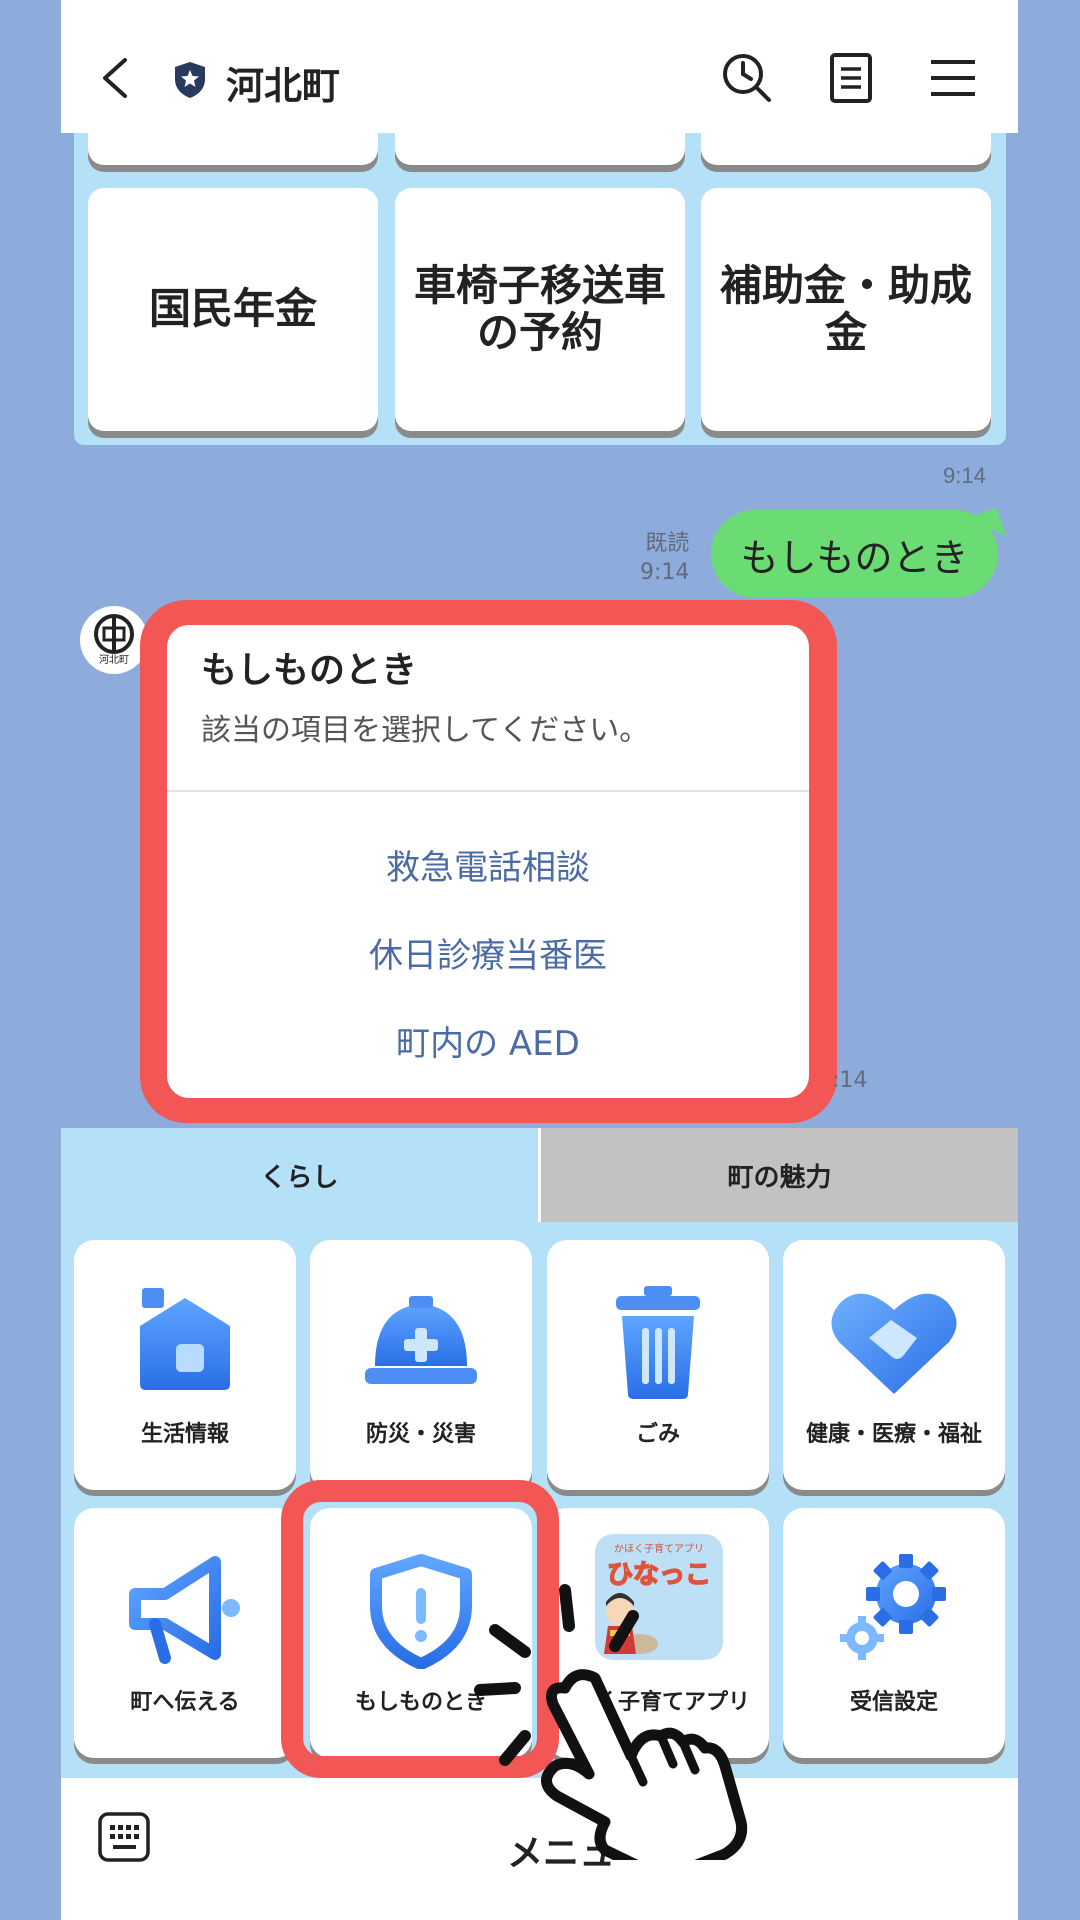 The height and width of the screenshot is (1920, 1080). What do you see at coordinates (124, 1837) in the screenshot?
I see `keyboard-icon` at bounding box center [124, 1837].